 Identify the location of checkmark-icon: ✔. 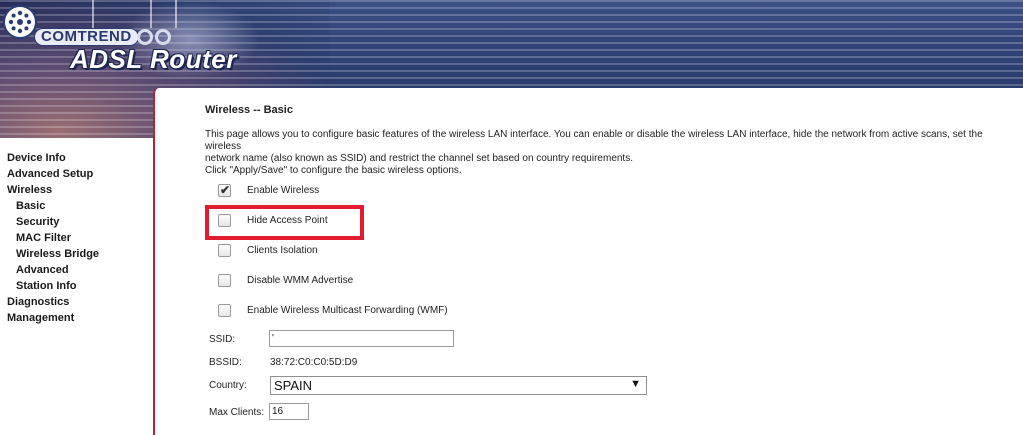
(225, 190).